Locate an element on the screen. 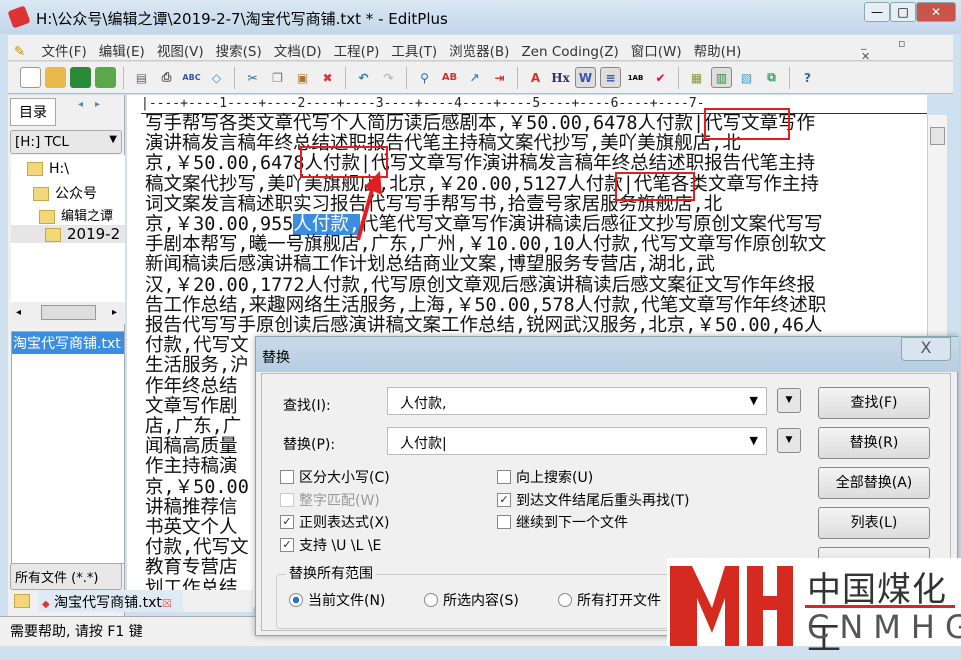  maximize-button: □ is located at coordinates (903, 12).